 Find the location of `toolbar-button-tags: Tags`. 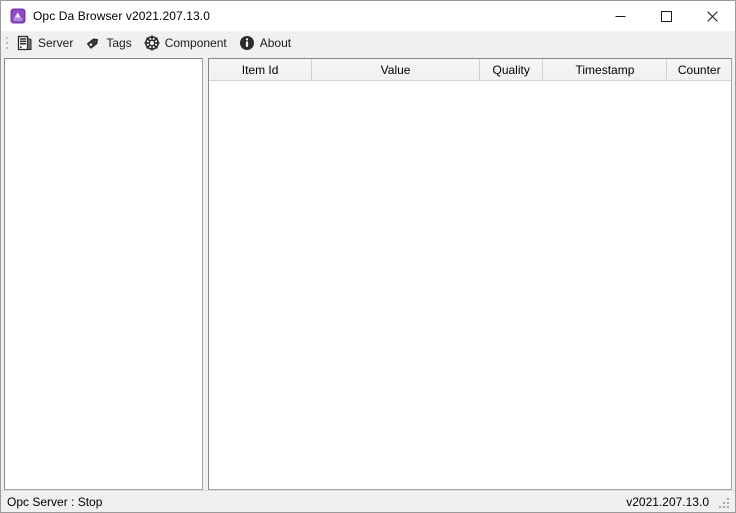

toolbar-button-tags: Tags is located at coordinates (110, 43).